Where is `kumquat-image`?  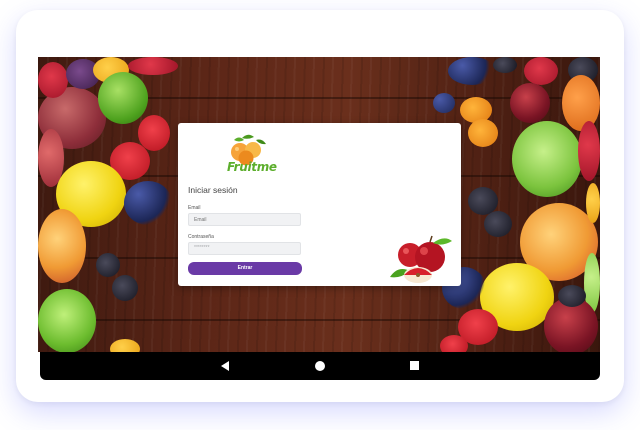 kumquat-image is located at coordinates (483, 133).